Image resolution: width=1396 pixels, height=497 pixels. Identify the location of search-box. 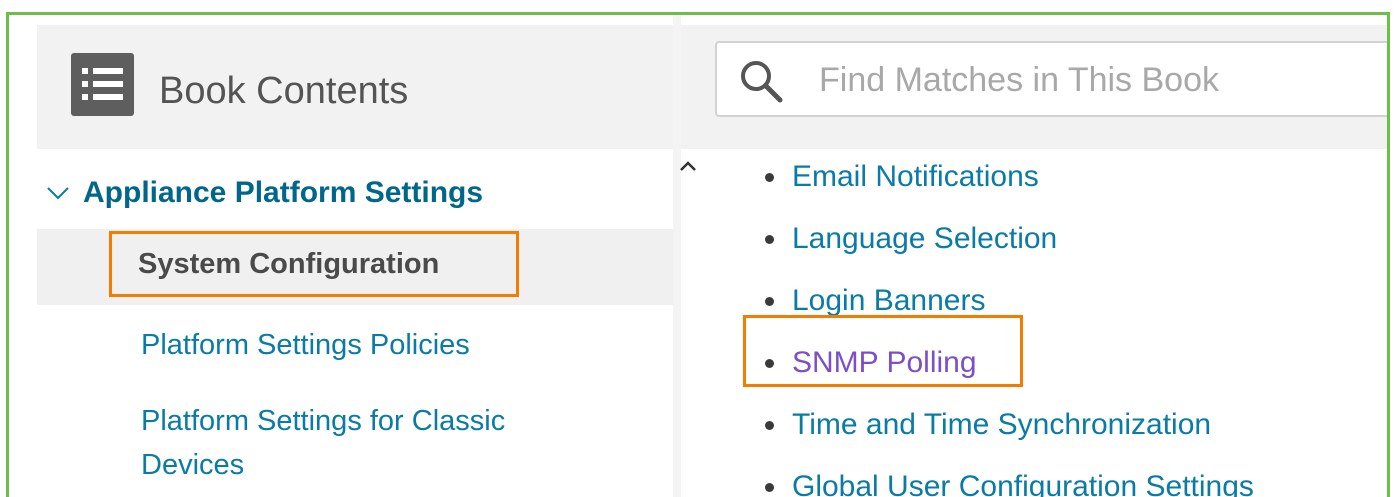
(1051, 79).